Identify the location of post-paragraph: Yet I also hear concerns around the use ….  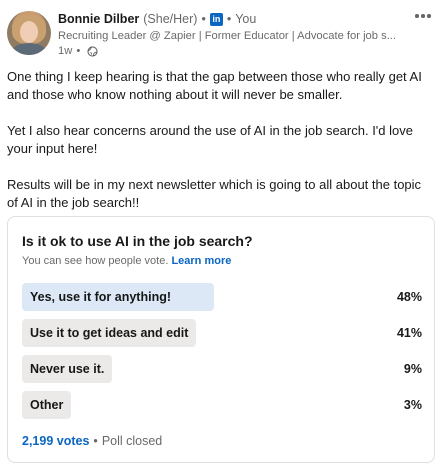
(210, 139).